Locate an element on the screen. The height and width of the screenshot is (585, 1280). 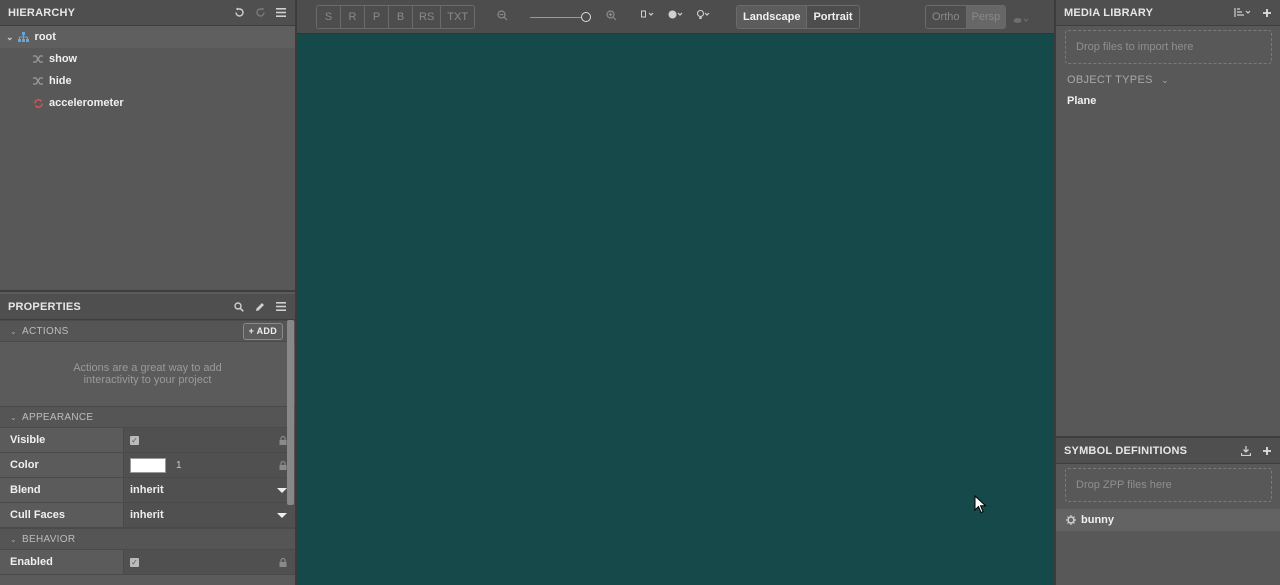
add-action-button: + ADD is located at coordinates (262, 331).